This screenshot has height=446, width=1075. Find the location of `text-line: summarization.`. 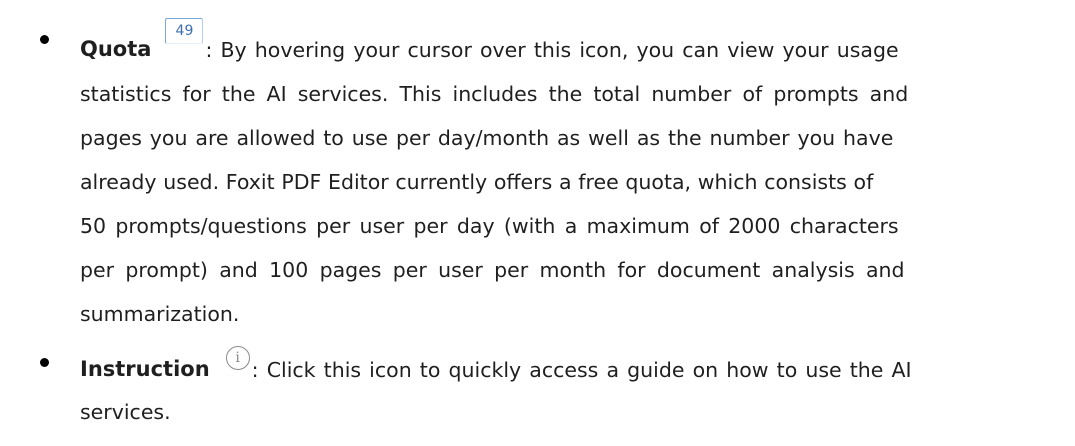

text-line: summarization. is located at coordinates (560, 302).